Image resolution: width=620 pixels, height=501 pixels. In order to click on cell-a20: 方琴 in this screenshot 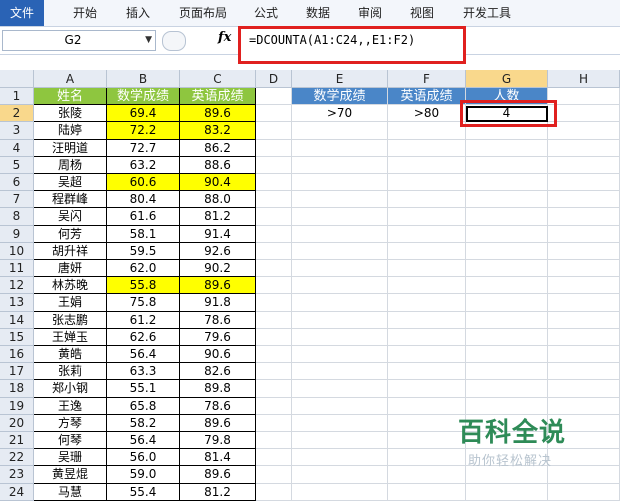, I will do `click(70, 423)`.